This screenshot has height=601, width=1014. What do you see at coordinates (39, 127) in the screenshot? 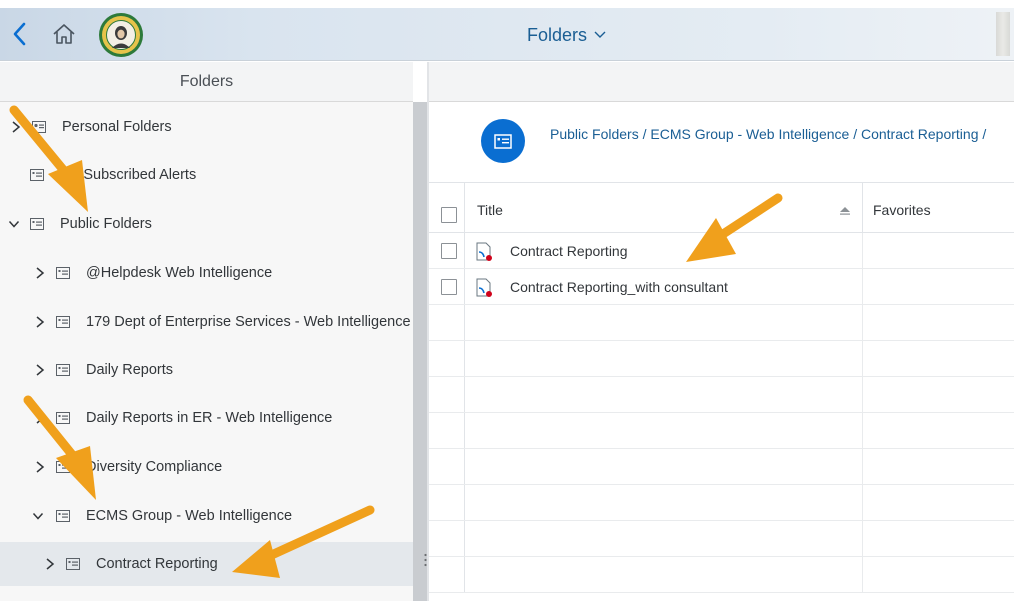
I see `personal-folder-icon` at bounding box center [39, 127].